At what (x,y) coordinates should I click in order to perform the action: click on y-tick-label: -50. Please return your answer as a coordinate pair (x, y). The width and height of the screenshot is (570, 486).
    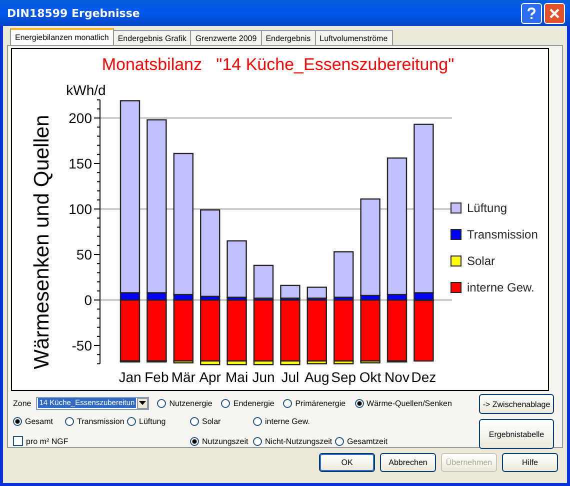
    Looking at the image, I should click on (82, 346).